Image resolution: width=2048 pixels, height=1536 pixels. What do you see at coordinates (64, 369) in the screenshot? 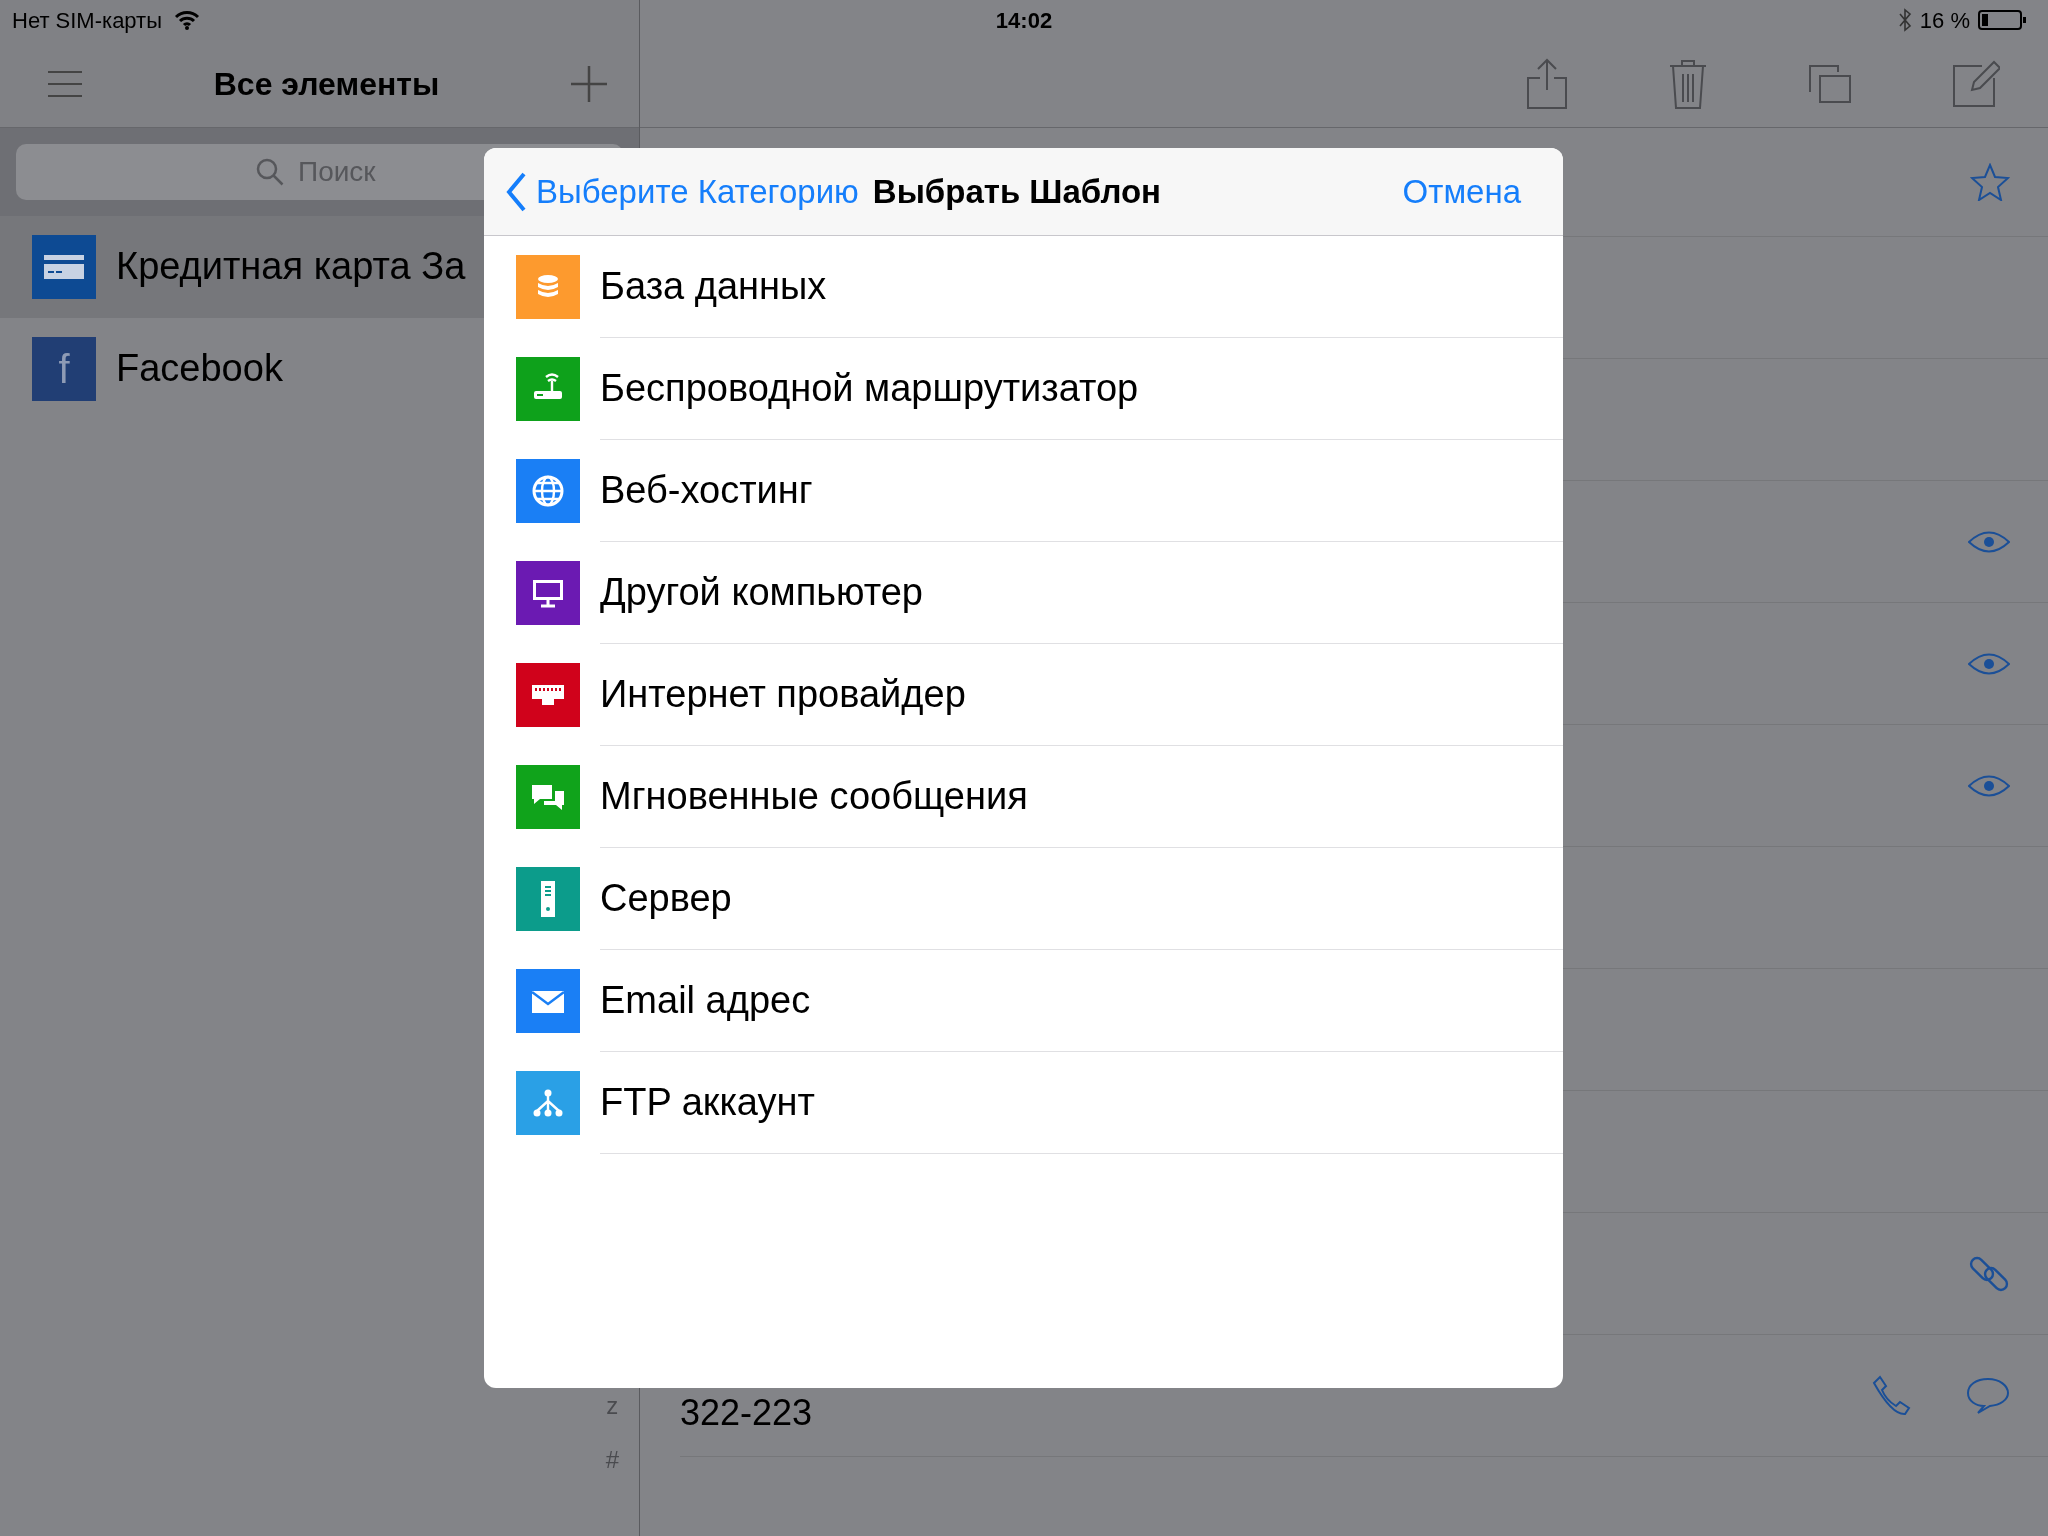
I see `facebook-icon: f` at bounding box center [64, 369].